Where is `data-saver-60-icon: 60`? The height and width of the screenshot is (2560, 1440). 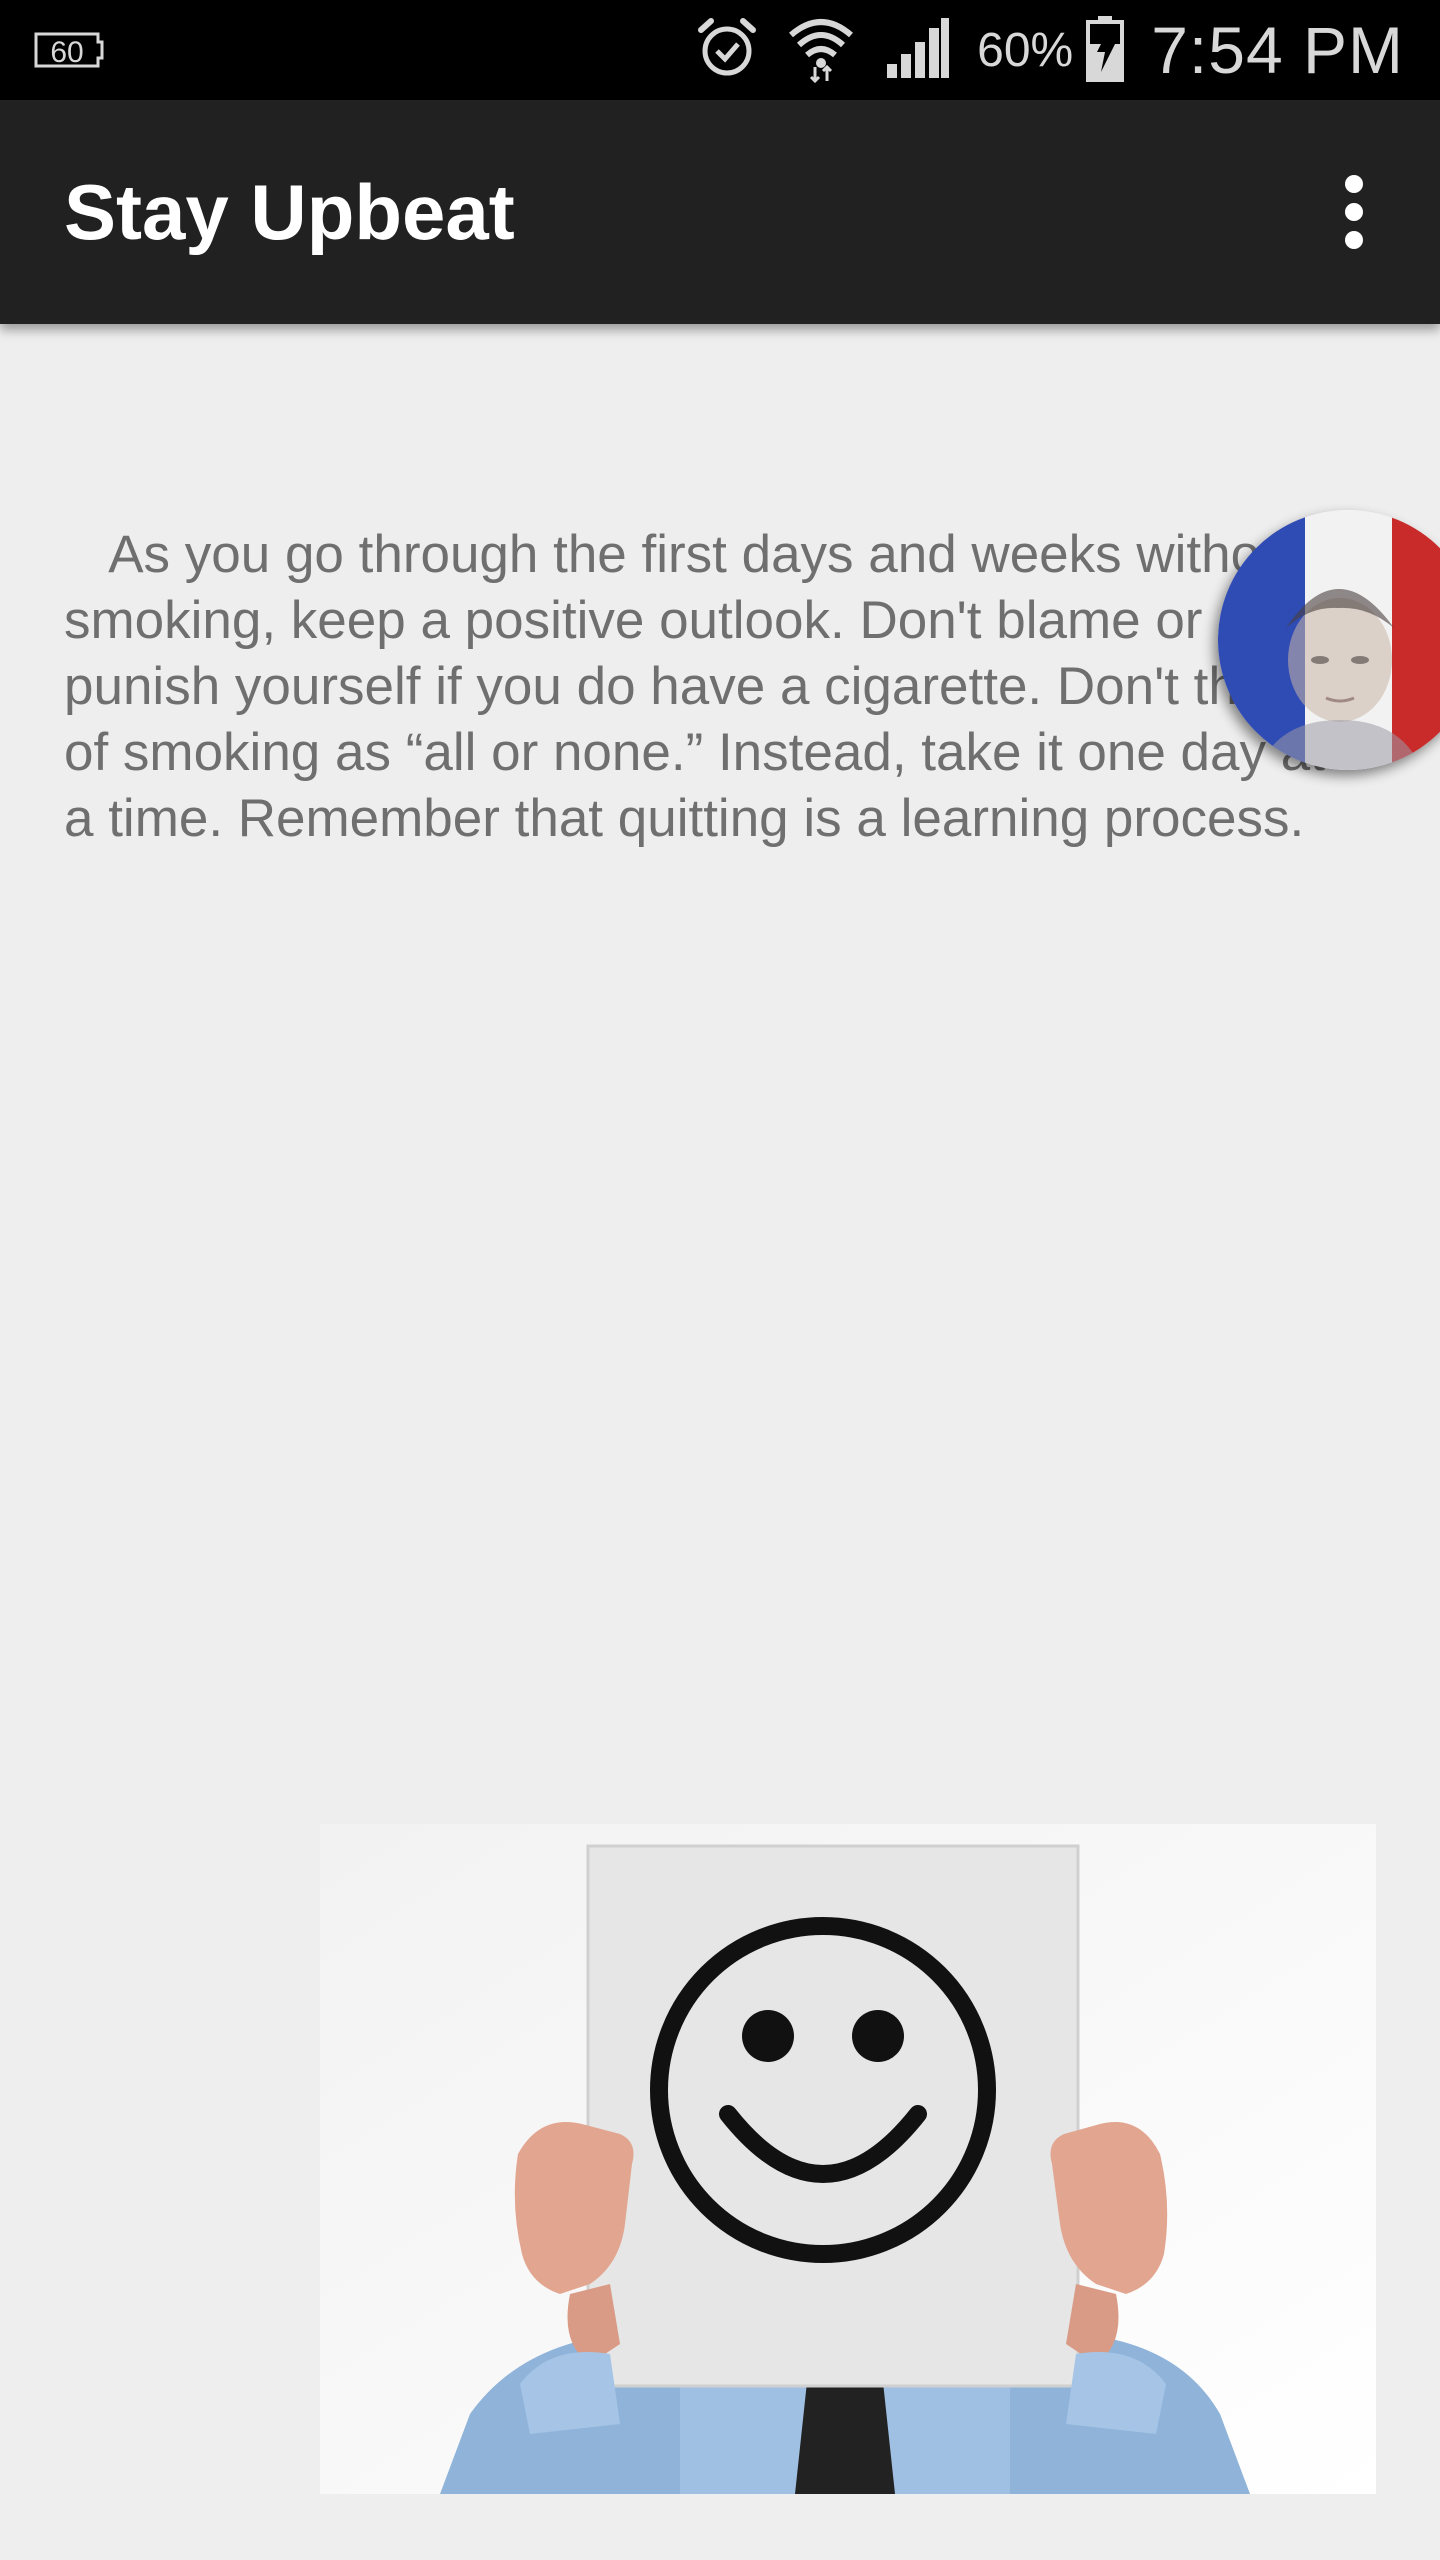
data-saver-60-icon: 60 is located at coordinates (68, 52).